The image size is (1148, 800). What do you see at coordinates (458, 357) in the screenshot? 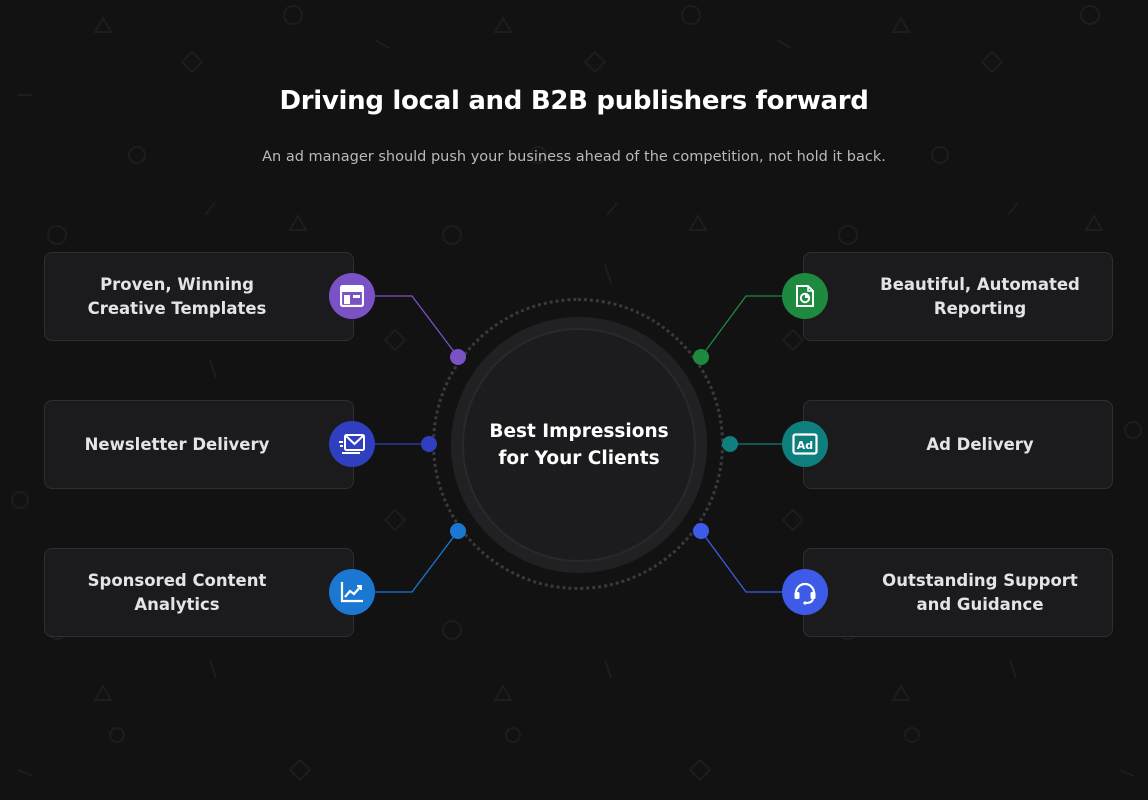
I see `connector-dot-templates` at bounding box center [458, 357].